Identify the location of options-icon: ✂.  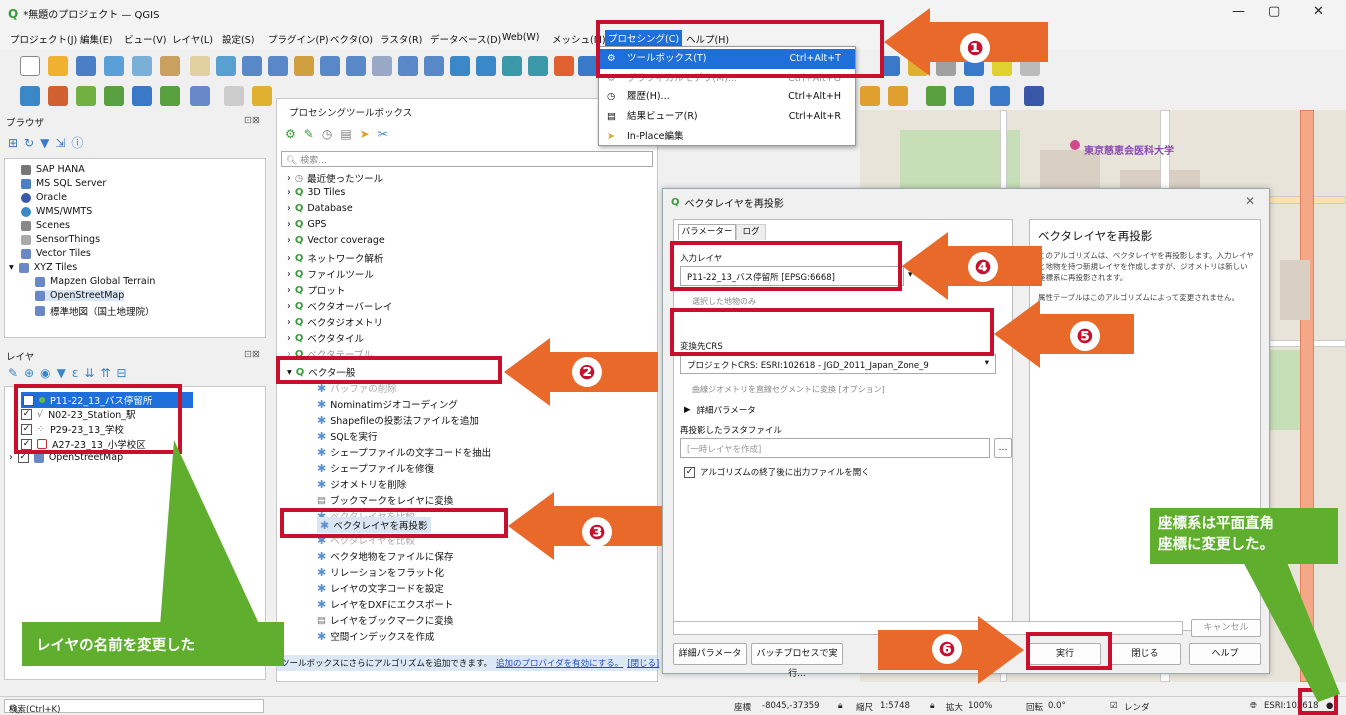
(383, 134).